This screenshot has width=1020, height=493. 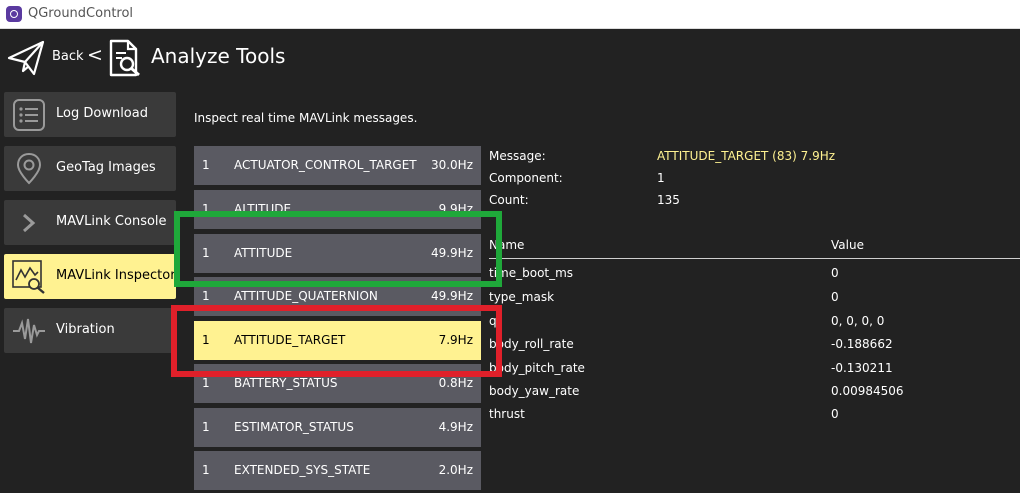 I want to click on message-value: ATTITUDE_TARGET (83) 7.9Hz, so click(x=746, y=156).